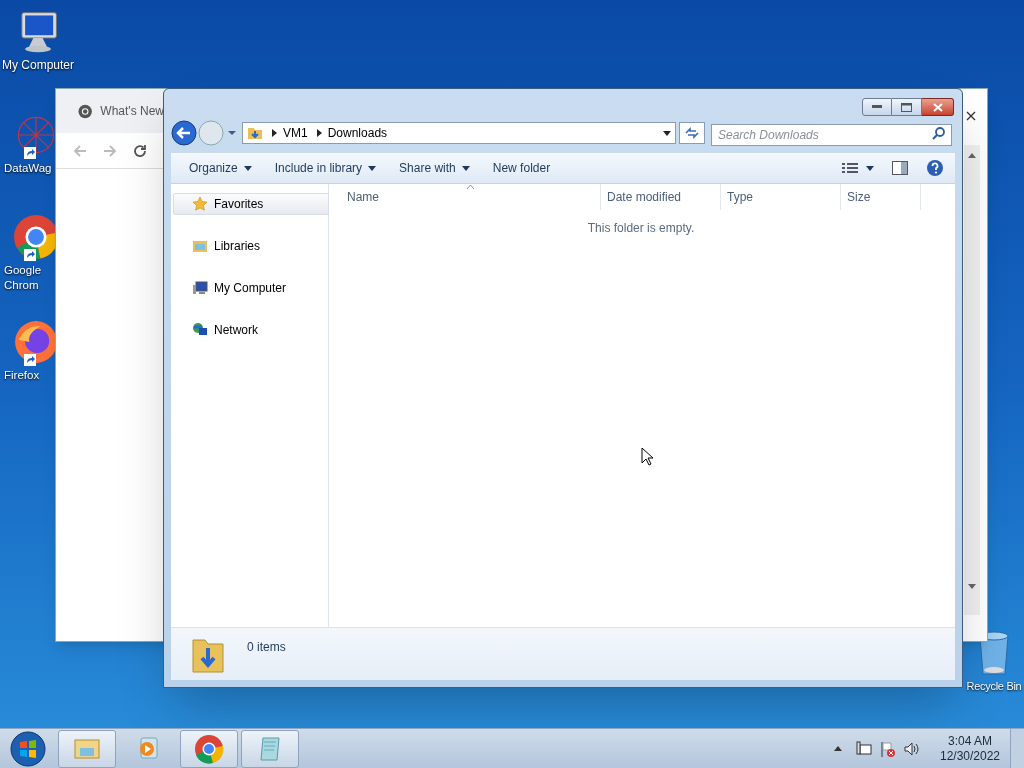  What do you see at coordinates (140, 150) in the screenshot?
I see `reload-icon` at bounding box center [140, 150].